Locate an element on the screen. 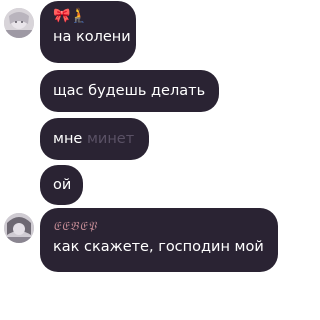 The image size is (320, 320). sender-row: 🎀🧎 is located at coordinates (88, 16).